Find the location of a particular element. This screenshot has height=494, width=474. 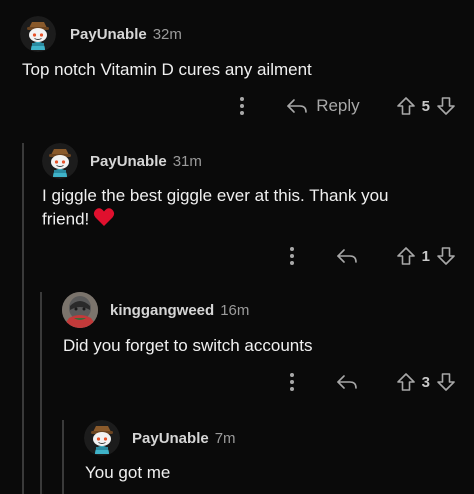

vote-count: 5 is located at coordinates (425, 106).